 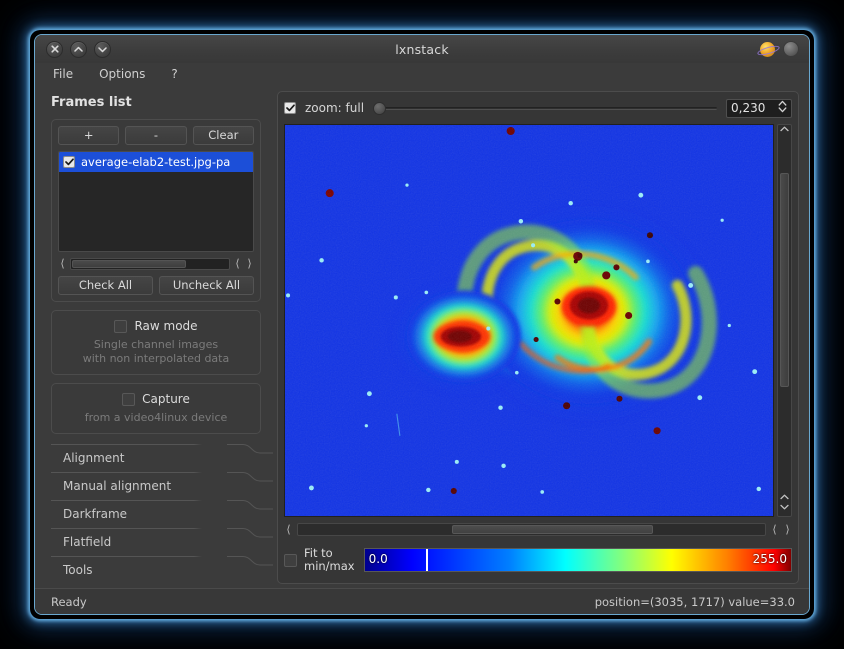 I want to click on frame-buttons-row: + - Clear, so click(x=156, y=135).